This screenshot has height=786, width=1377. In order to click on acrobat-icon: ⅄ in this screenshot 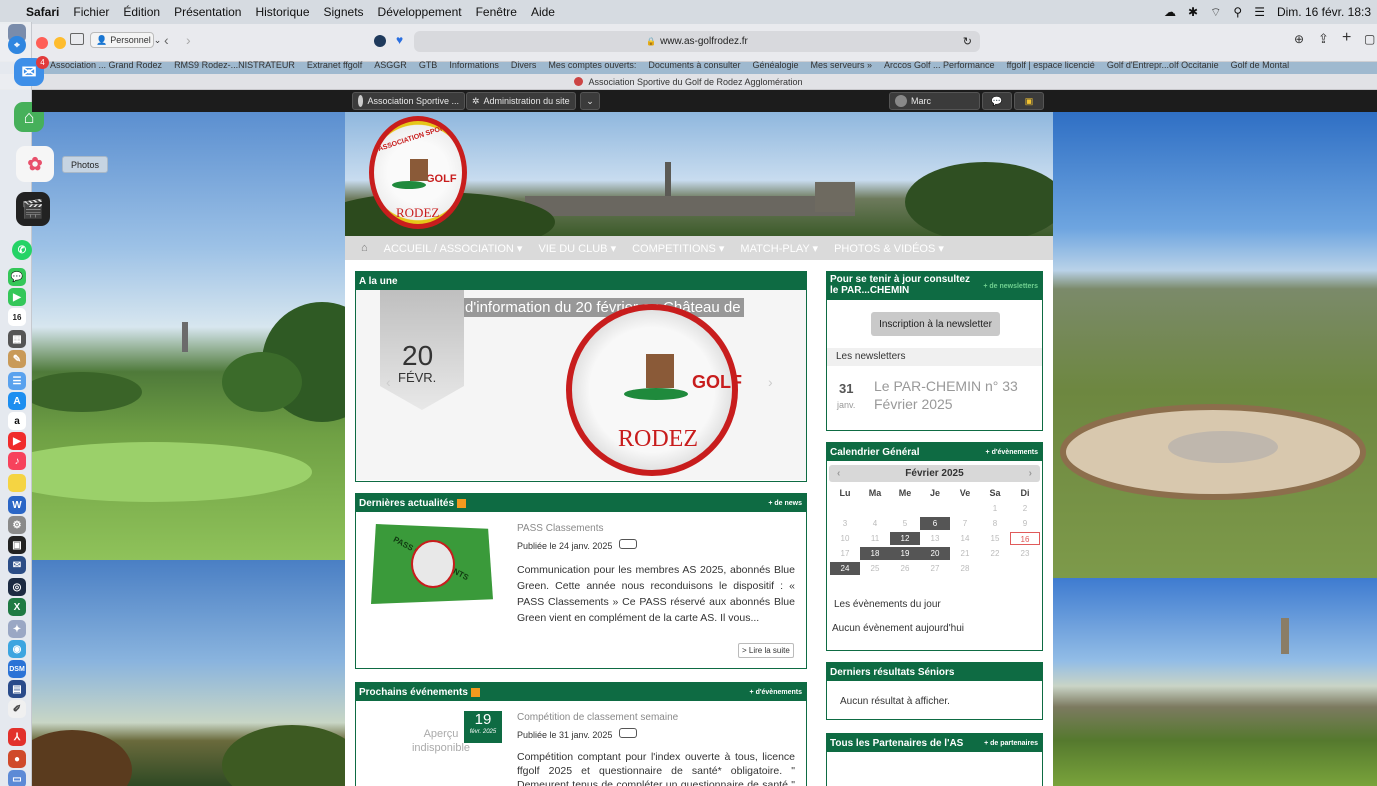, I will do `click(17, 737)`.